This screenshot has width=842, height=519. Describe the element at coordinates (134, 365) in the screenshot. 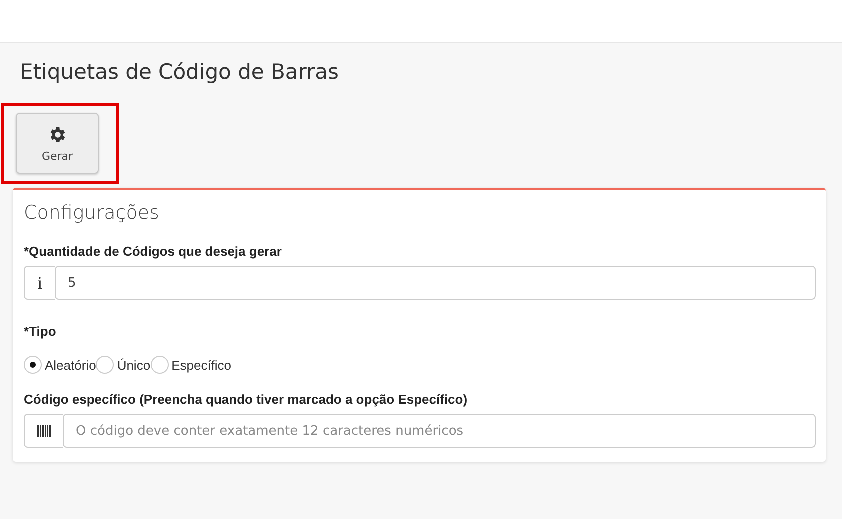

I see `radio-label: Único` at that location.